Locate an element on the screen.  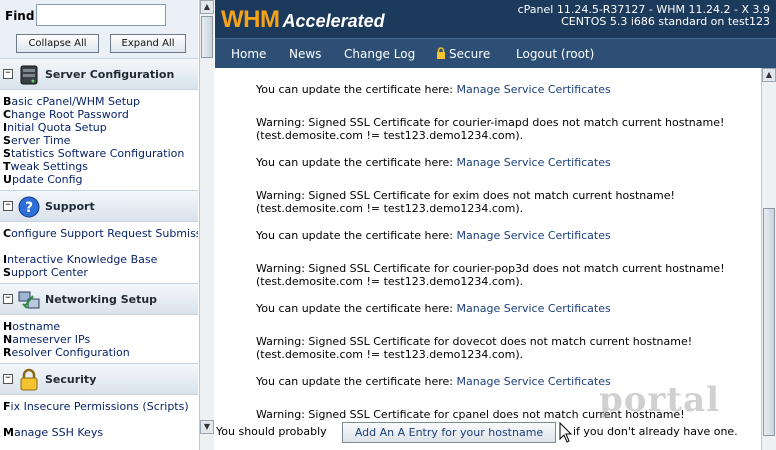
section-header-server-configuration: − Server Configuration is located at coordinates (99, 74).